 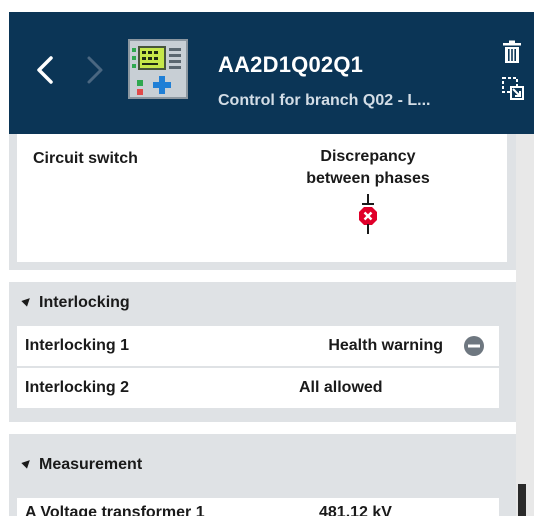 What do you see at coordinates (355, 510) in the screenshot?
I see `row-value: 481.12 kV` at bounding box center [355, 510].